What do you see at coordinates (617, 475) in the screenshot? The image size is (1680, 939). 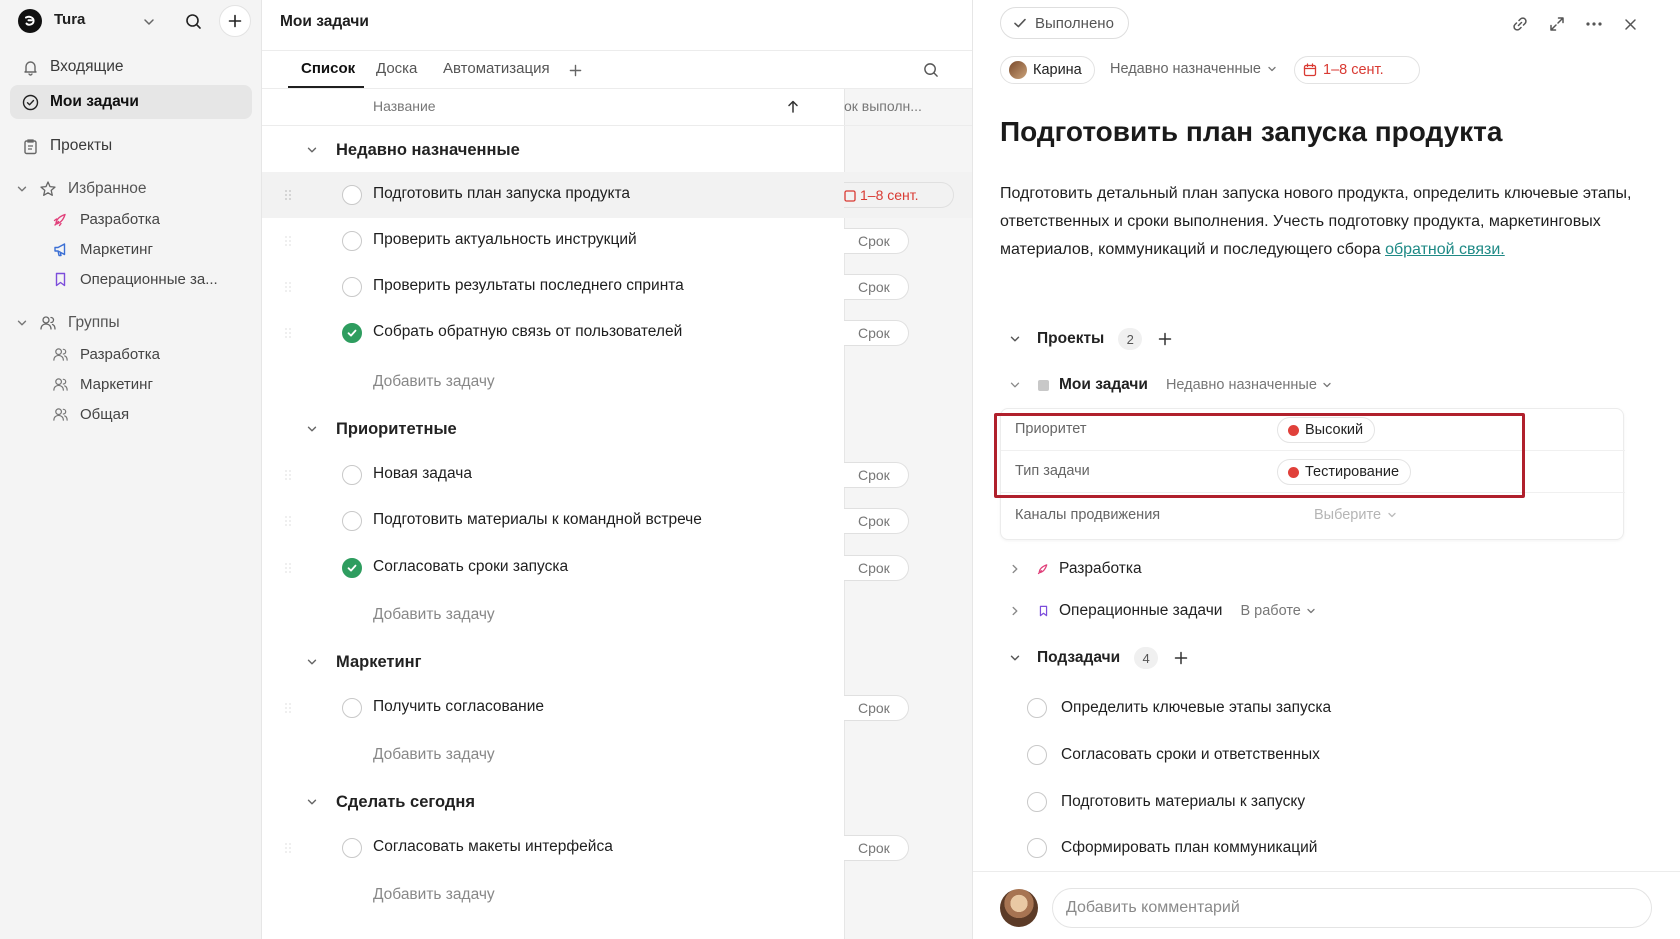 I see `task-row: Новая задача Срок` at bounding box center [617, 475].